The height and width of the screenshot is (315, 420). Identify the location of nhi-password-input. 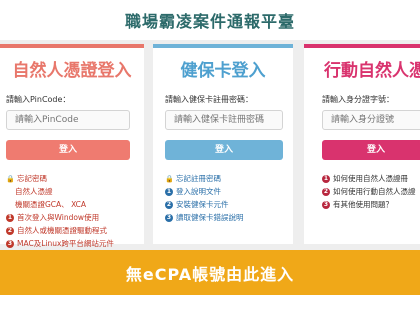
(224, 120).